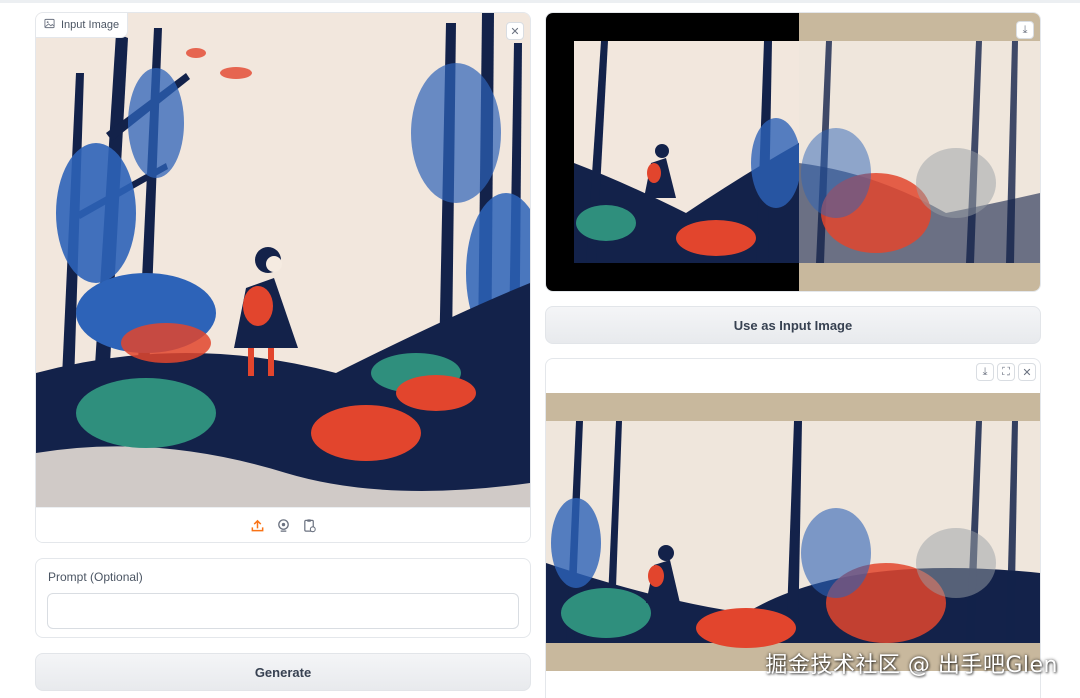 The width and height of the screenshot is (1080, 698). I want to click on watermark: 掘金技术社区 @ 出手吧Glen, so click(911, 665).